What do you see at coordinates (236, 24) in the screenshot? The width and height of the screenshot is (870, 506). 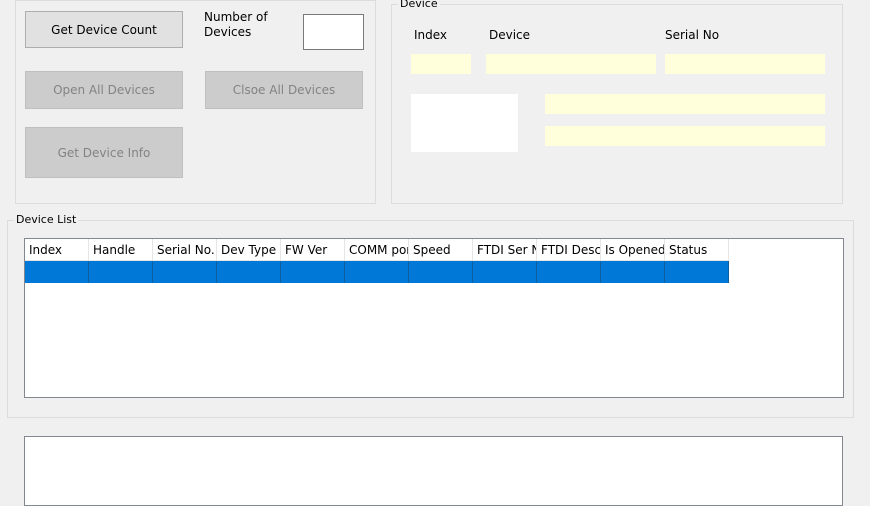 I see `number-of-devices-label: Number of Devices` at bounding box center [236, 24].